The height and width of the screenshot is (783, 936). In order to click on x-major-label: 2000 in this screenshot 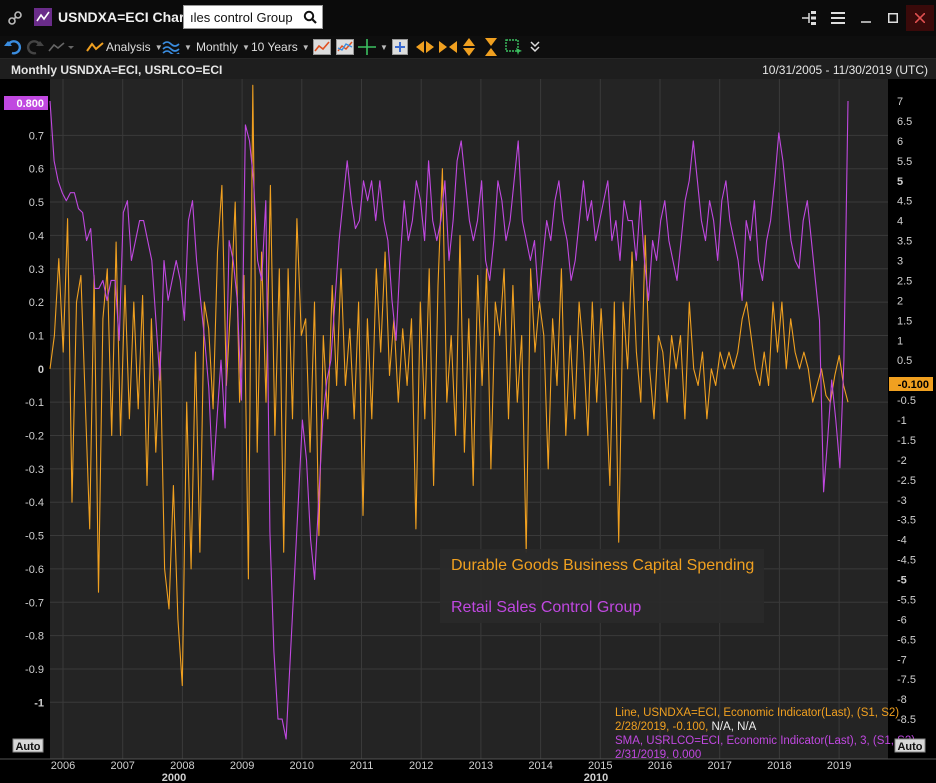, I will do `click(174, 777)`.